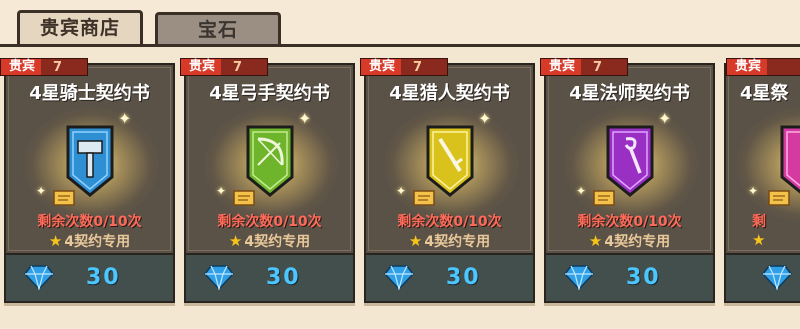 The image size is (800, 329). I want to click on shop-tabs: 贵宾商店 宝石, so click(400, 24).